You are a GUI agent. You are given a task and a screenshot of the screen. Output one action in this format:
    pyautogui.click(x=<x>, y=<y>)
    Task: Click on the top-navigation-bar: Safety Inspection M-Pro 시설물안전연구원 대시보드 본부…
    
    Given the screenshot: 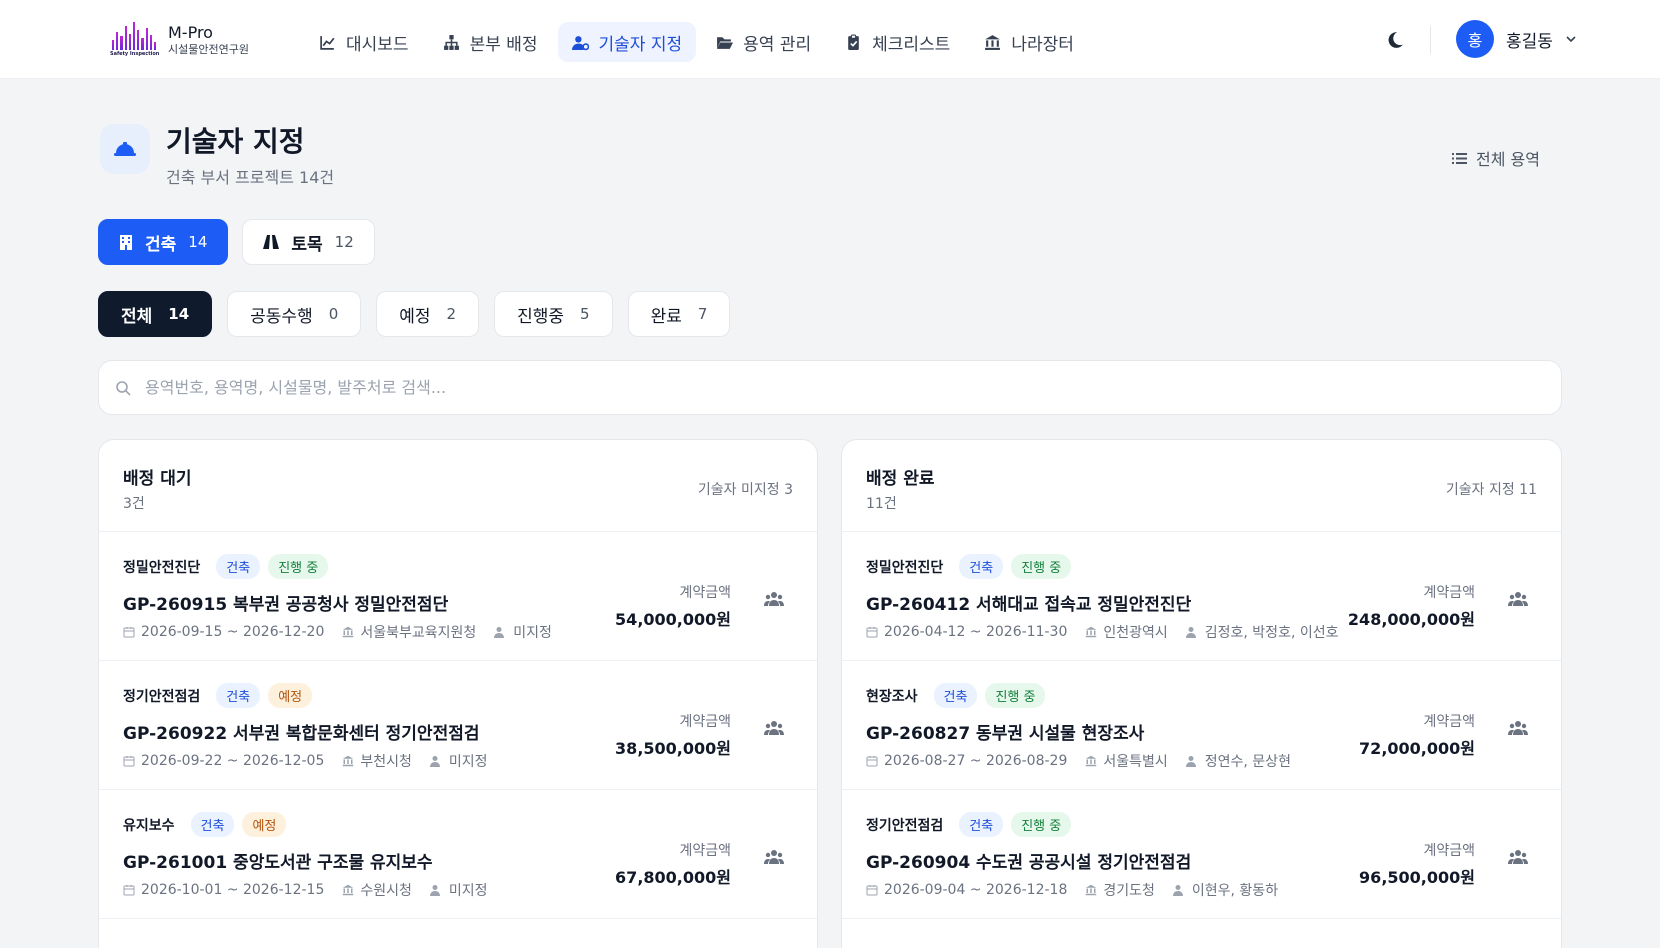 What is the action you would take?
    pyautogui.click(x=830, y=39)
    